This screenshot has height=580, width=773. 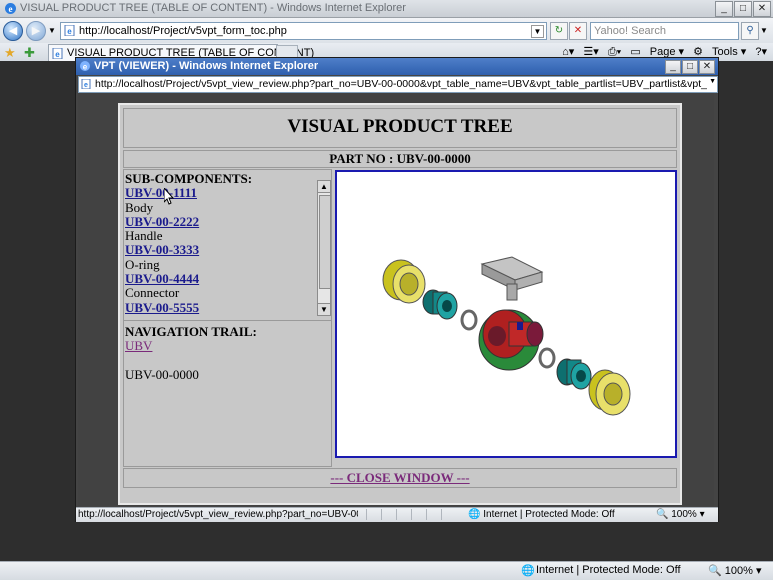 I want to click on subcomponents-heading: SUB-COMPONENTS:, so click(x=189, y=178).